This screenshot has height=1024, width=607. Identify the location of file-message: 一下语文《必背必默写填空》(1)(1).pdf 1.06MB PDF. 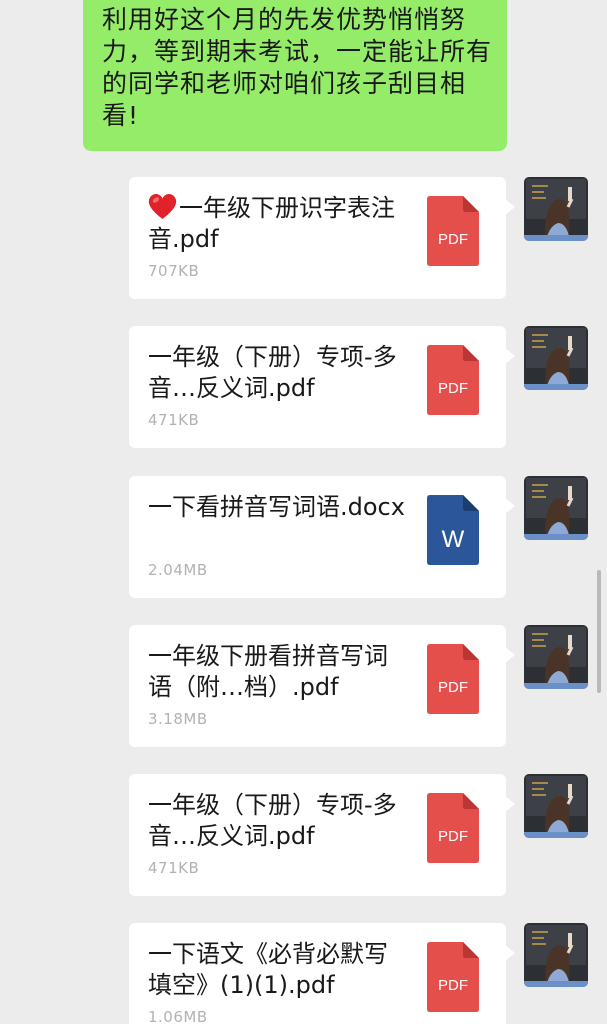
(322, 973).